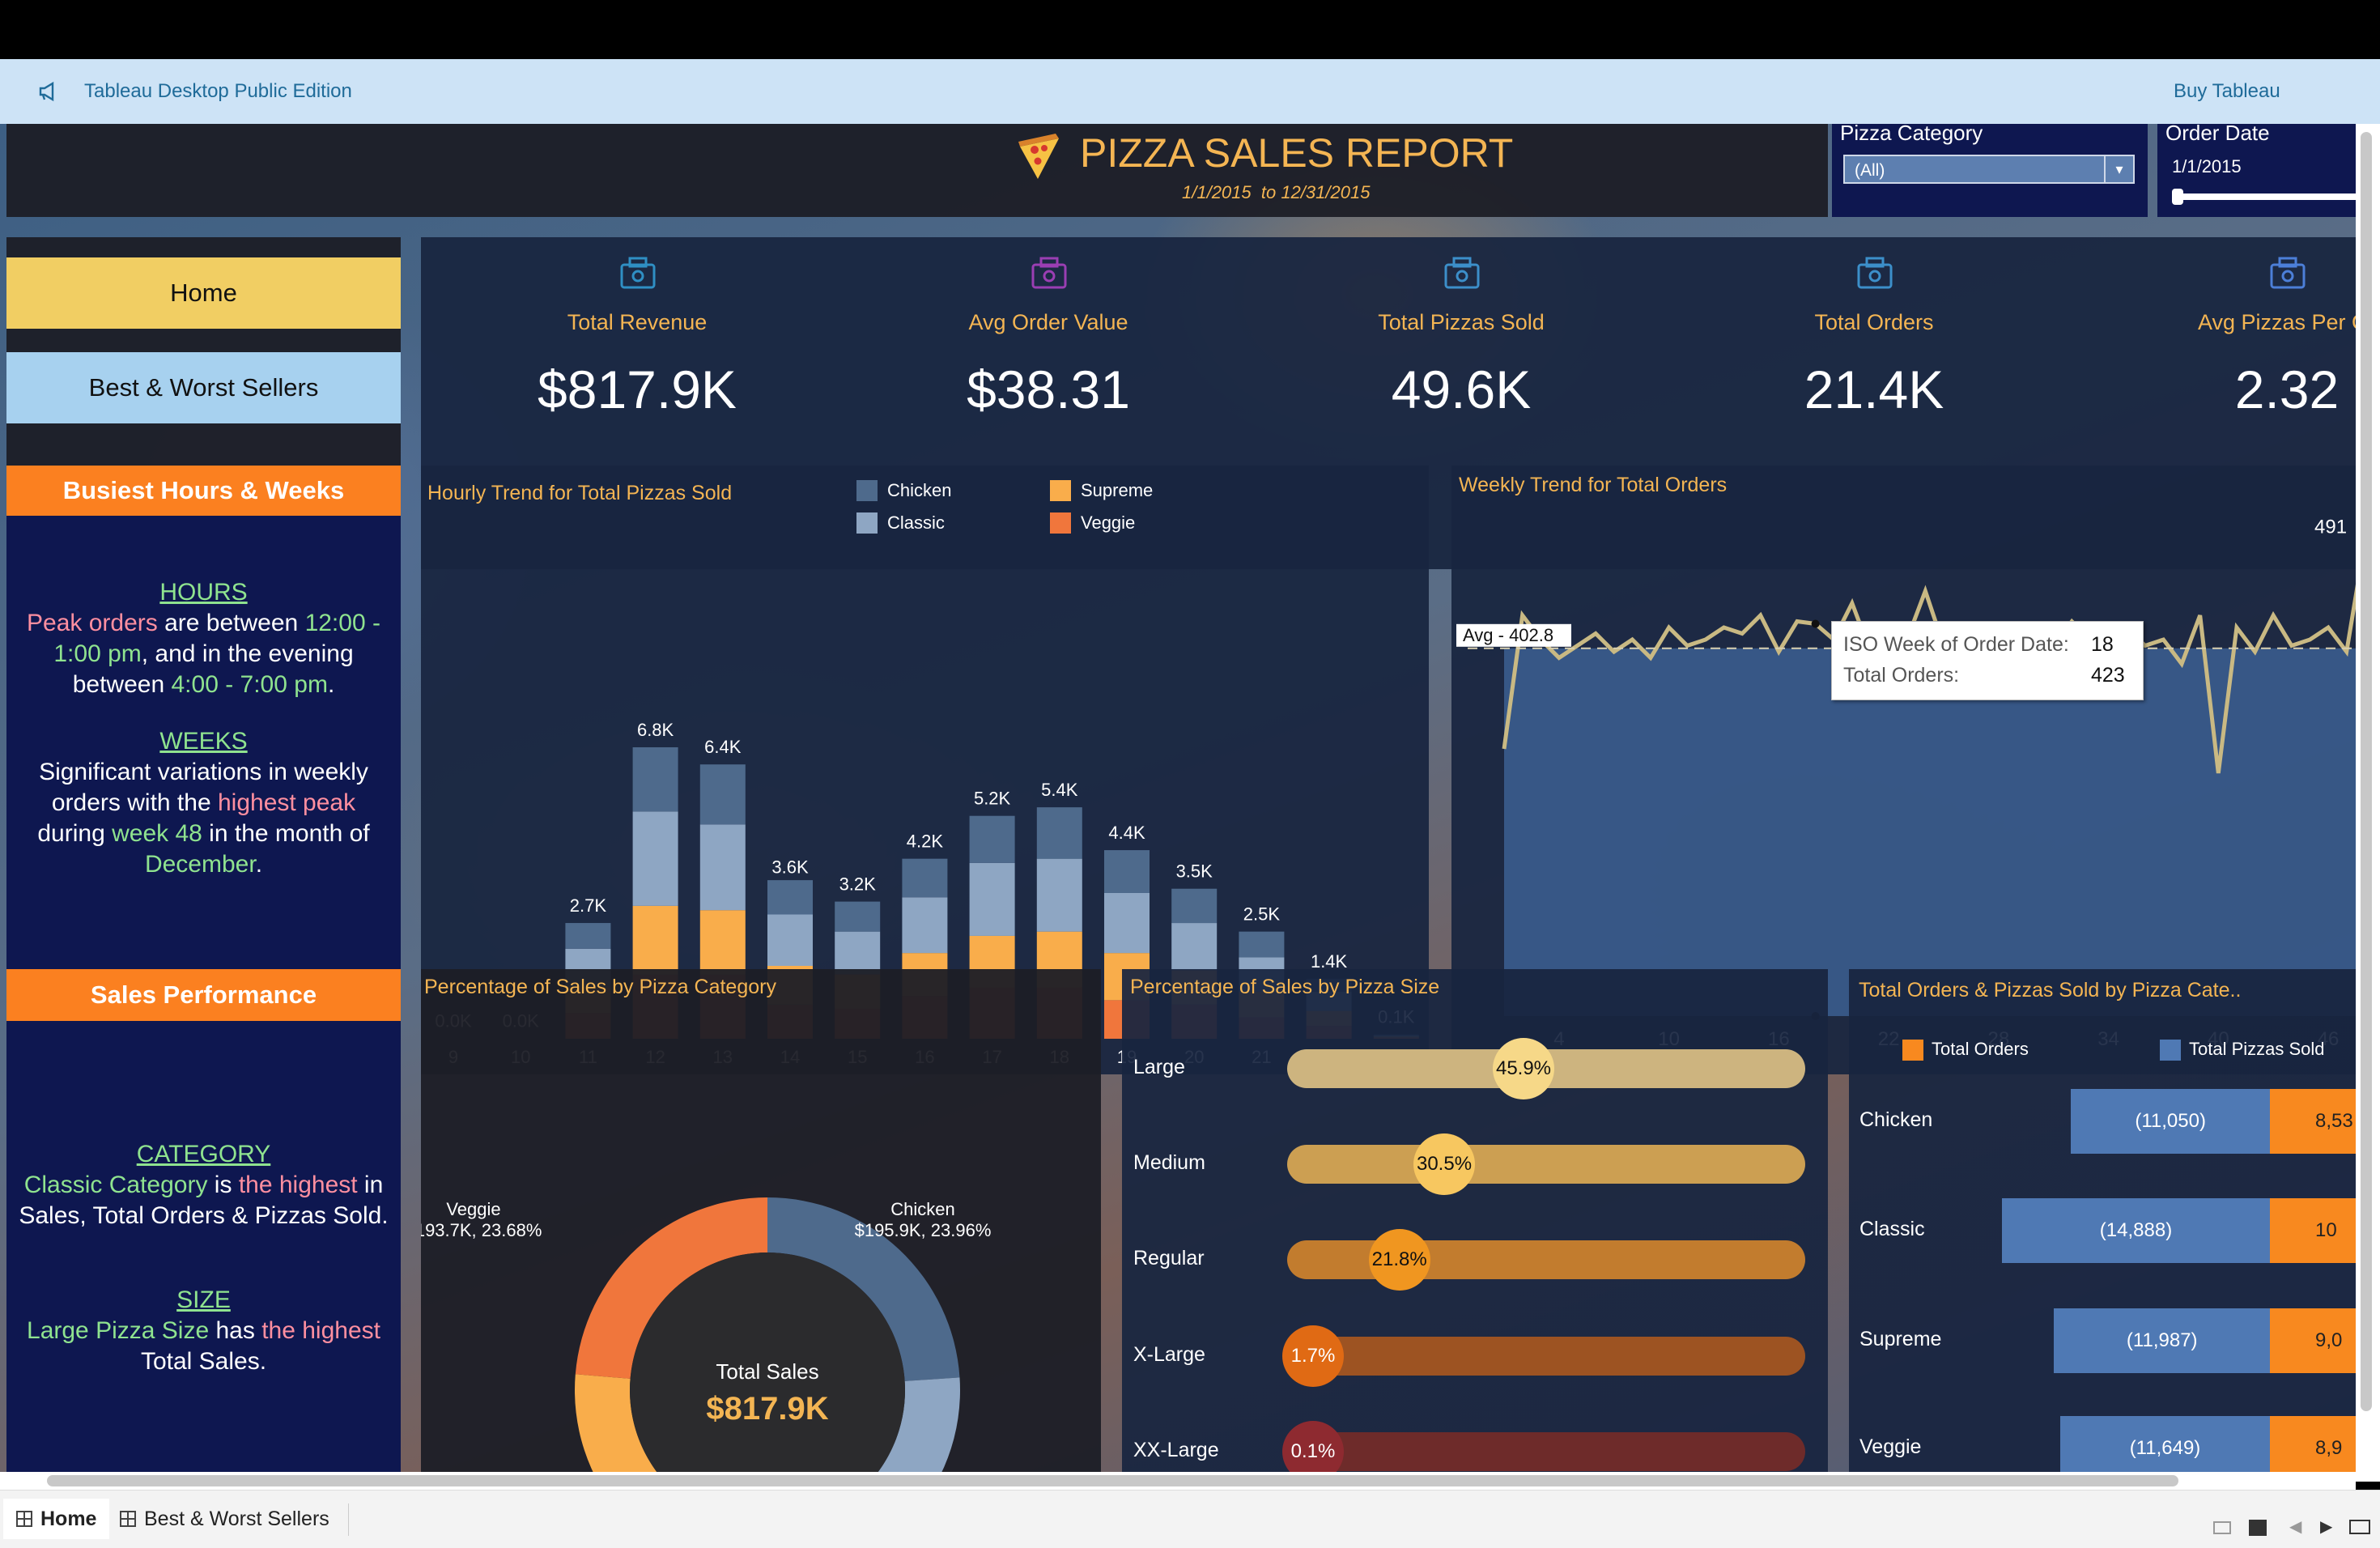 The image size is (2380, 1548). What do you see at coordinates (2258, 1528) in the screenshot?
I see `grid-view-icon` at bounding box center [2258, 1528].